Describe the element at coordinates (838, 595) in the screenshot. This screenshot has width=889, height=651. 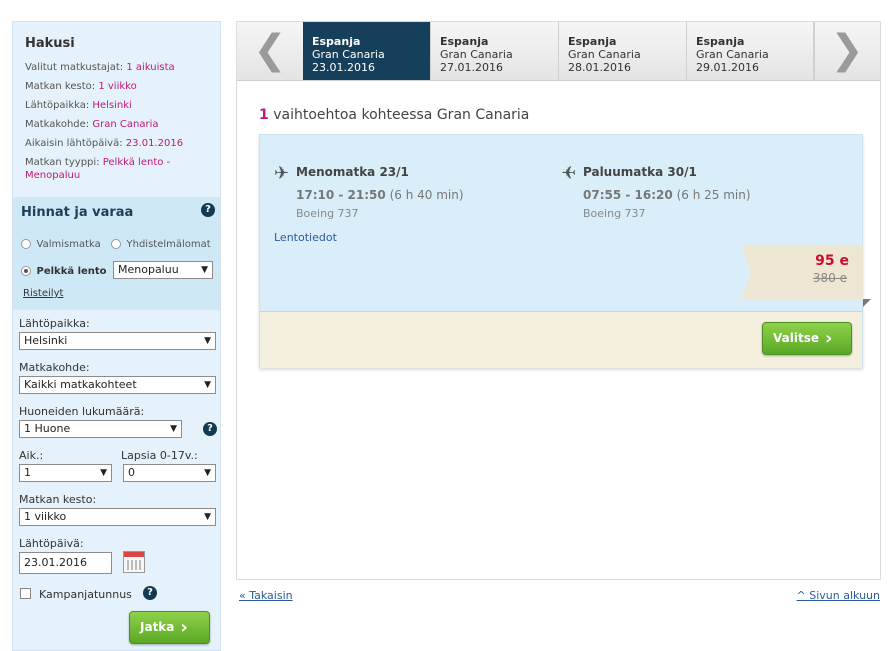
I see `back-to-top-link: ^ Sivun alkuun` at that location.